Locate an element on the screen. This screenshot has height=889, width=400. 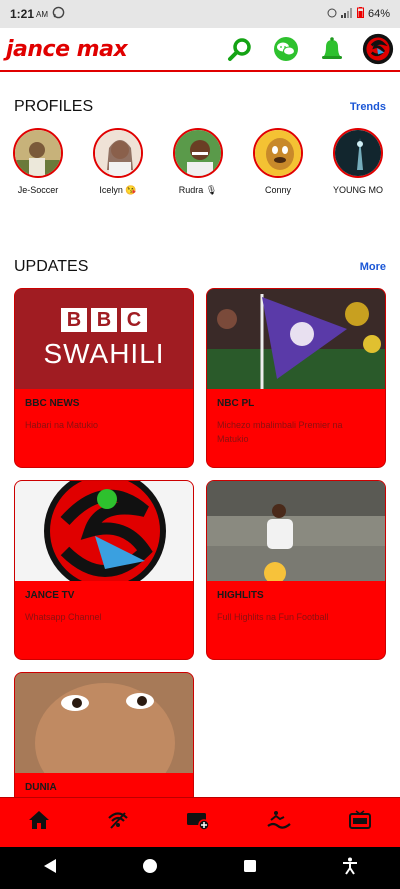
updates-title: UPDATES is located at coordinates (51, 266).